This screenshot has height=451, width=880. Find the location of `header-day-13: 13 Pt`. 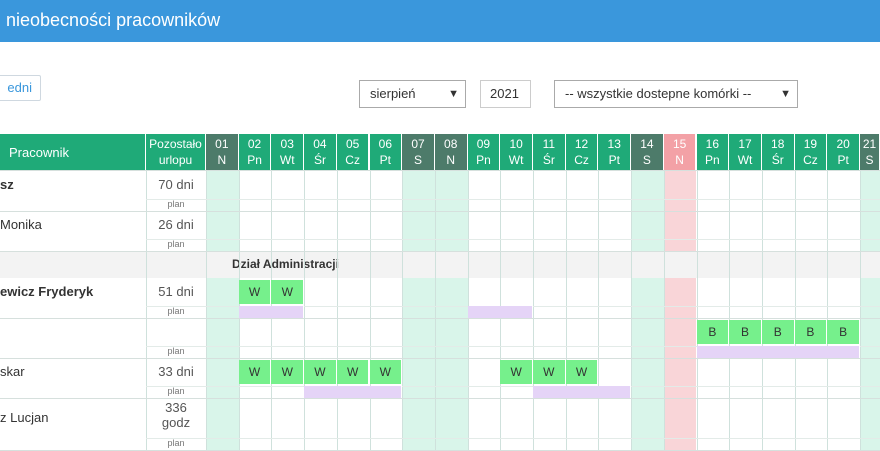

header-day-13: 13 Pt is located at coordinates (615, 152).